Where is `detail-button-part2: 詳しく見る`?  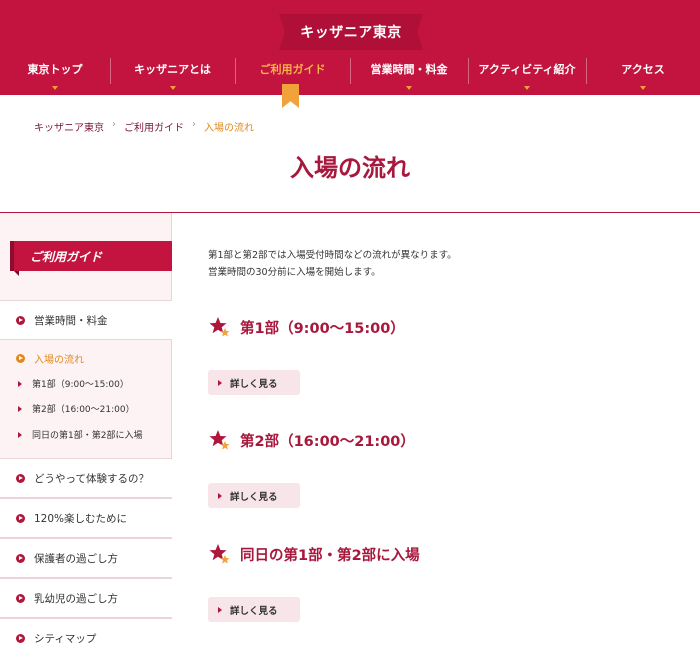 detail-button-part2: 詳しく見る is located at coordinates (254, 495).